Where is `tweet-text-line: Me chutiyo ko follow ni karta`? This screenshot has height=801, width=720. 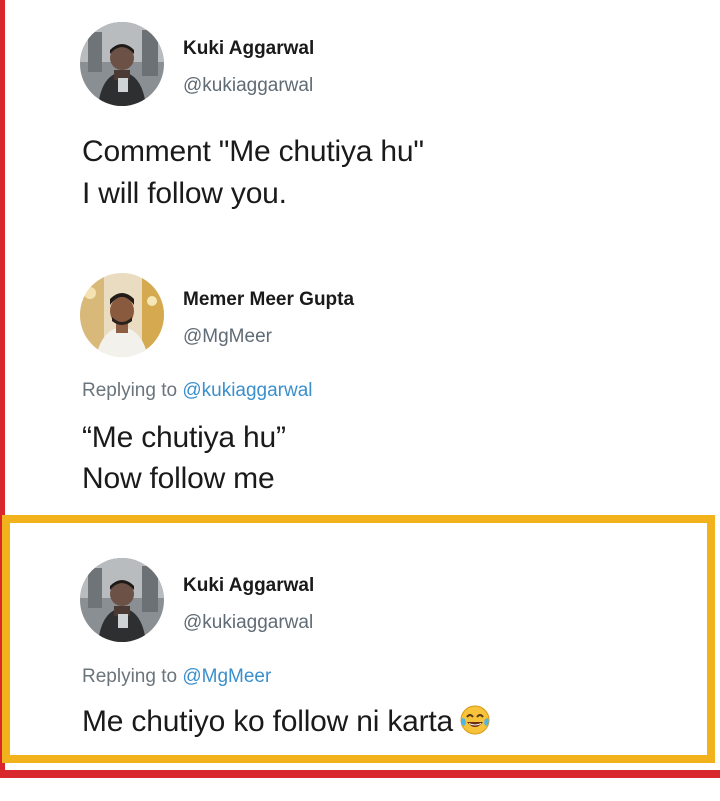 tweet-text-line: Me chutiyo ko follow ni karta is located at coordinates (286, 721).